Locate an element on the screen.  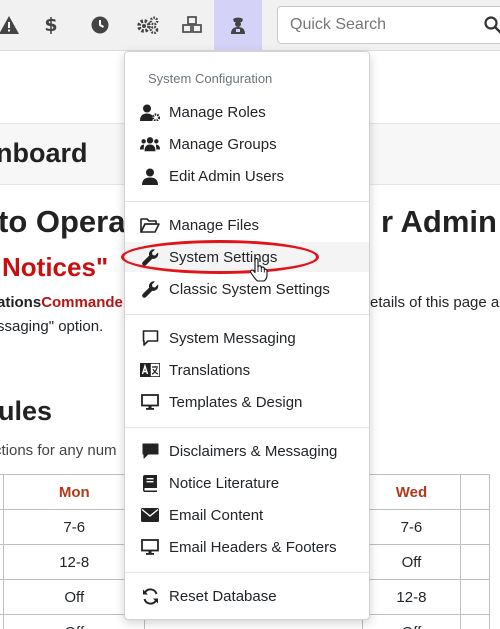
sync-icon is located at coordinates (150, 596).